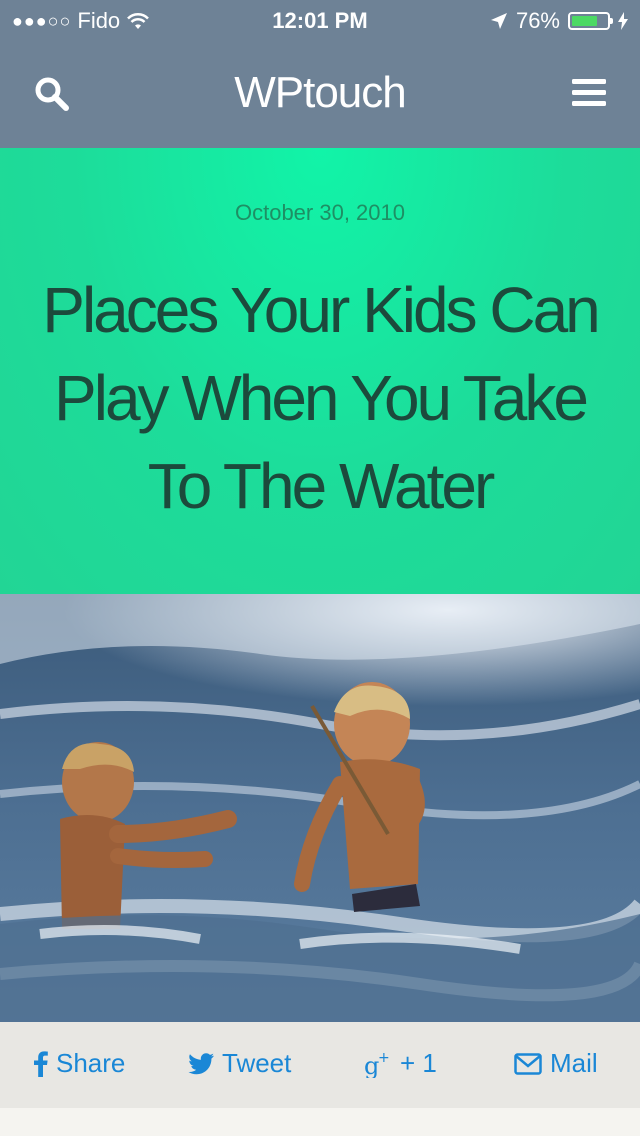 The image size is (640, 1136). What do you see at coordinates (611, 21) in the screenshot?
I see `battery-cap` at bounding box center [611, 21].